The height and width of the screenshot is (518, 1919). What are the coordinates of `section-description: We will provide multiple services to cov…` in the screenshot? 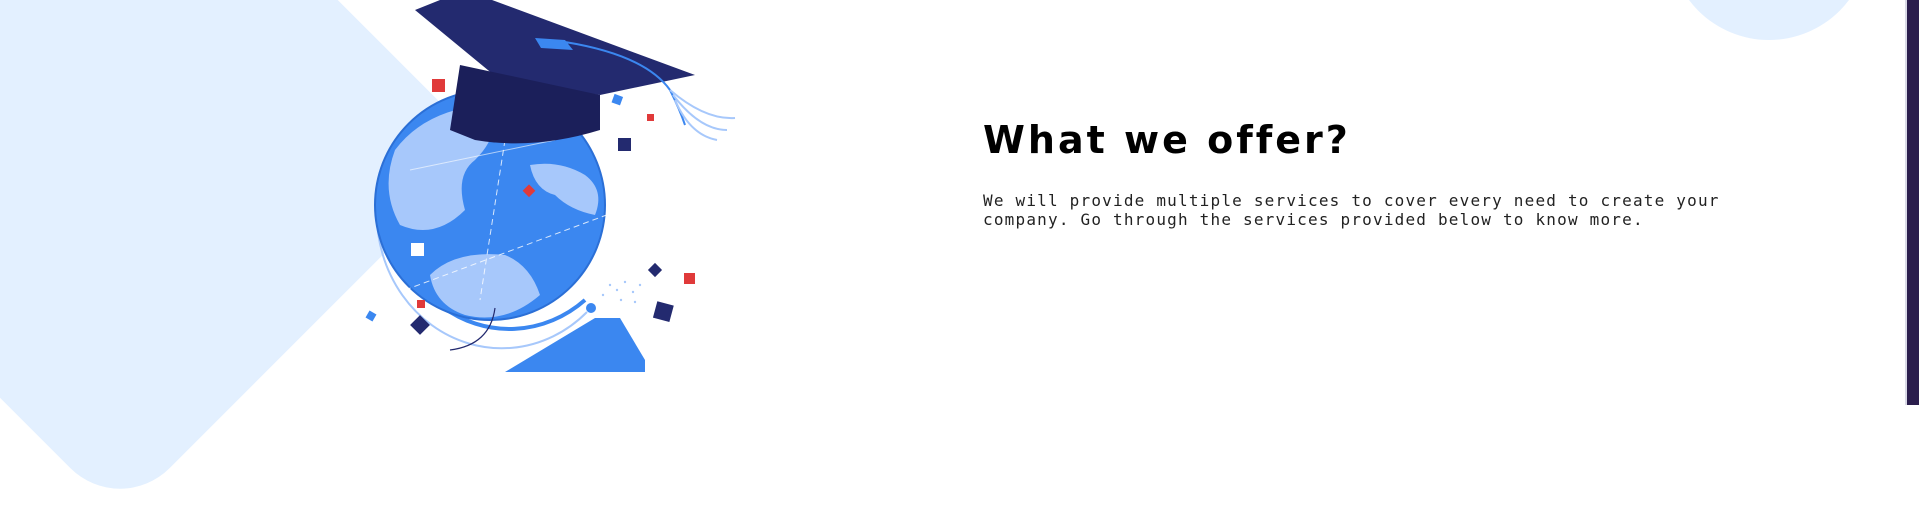 It's located at (1351, 210).